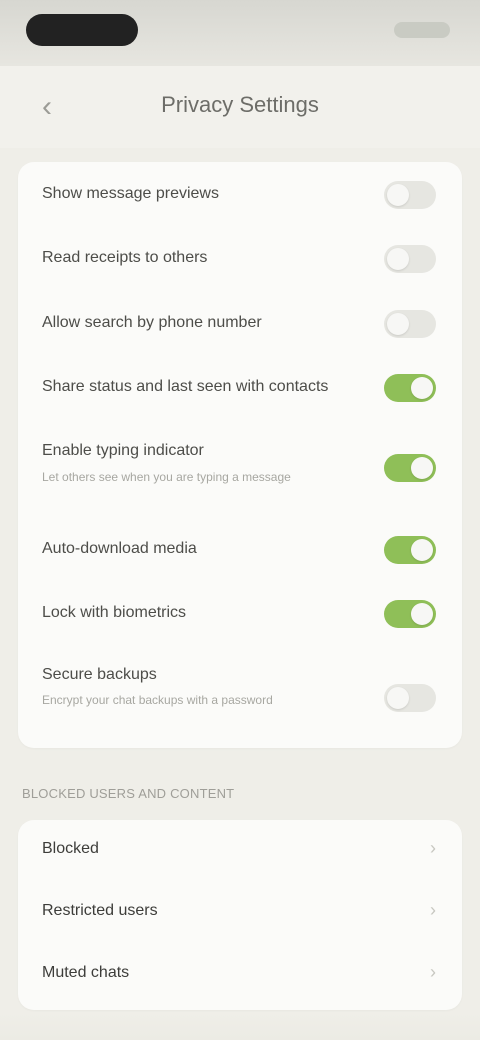 The image size is (480, 1040). What do you see at coordinates (240, 1026) in the screenshot?
I see `bottom-background` at bounding box center [240, 1026].